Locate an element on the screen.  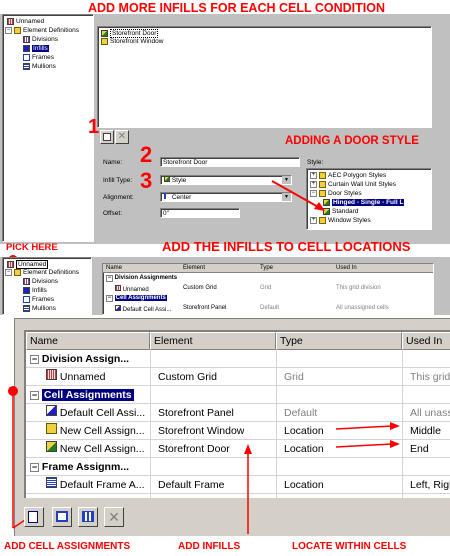
new-cell-assignment-icon is located at coordinates (33, 517).